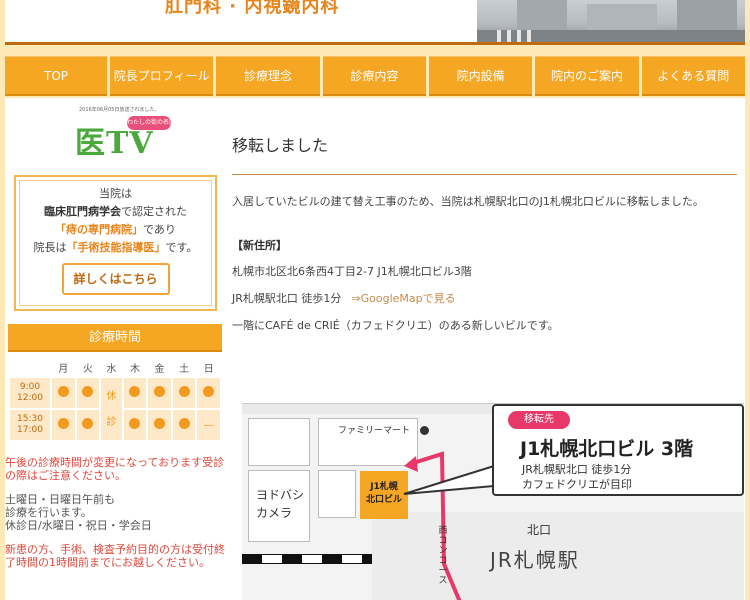  I want to click on hours-title: 診療時間, so click(115, 338).